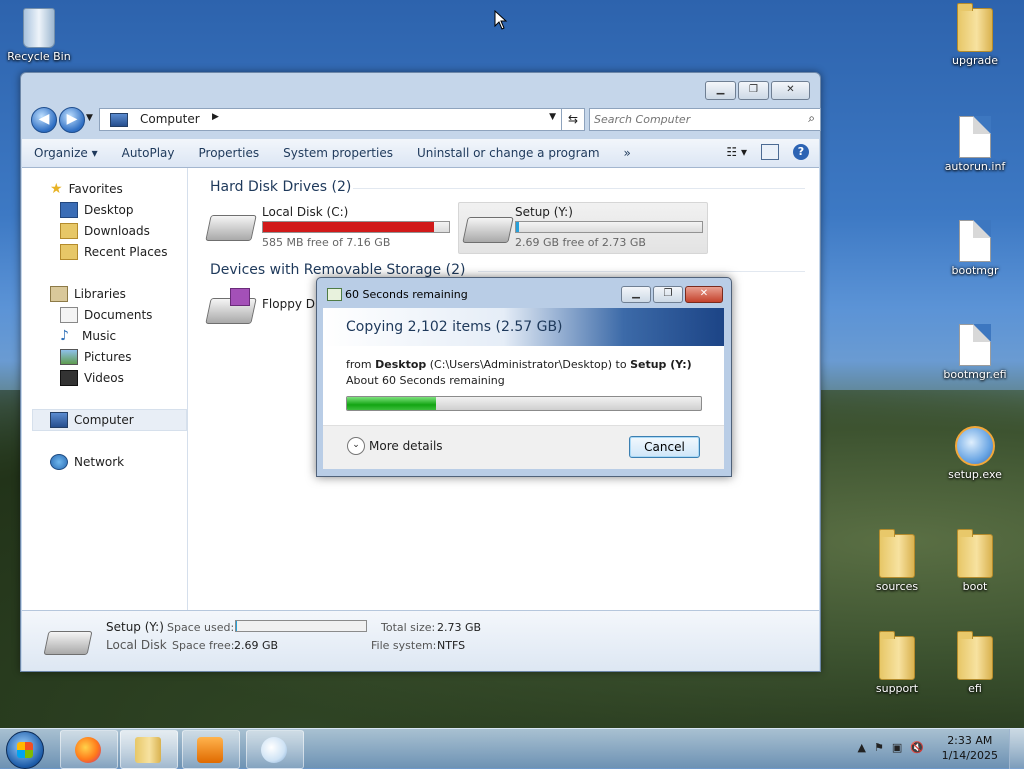 Image resolution: width=1024 pixels, height=769 pixels. Describe the element at coordinates (338, 153) in the screenshot. I see `system-properties-button: System properties` at that location.